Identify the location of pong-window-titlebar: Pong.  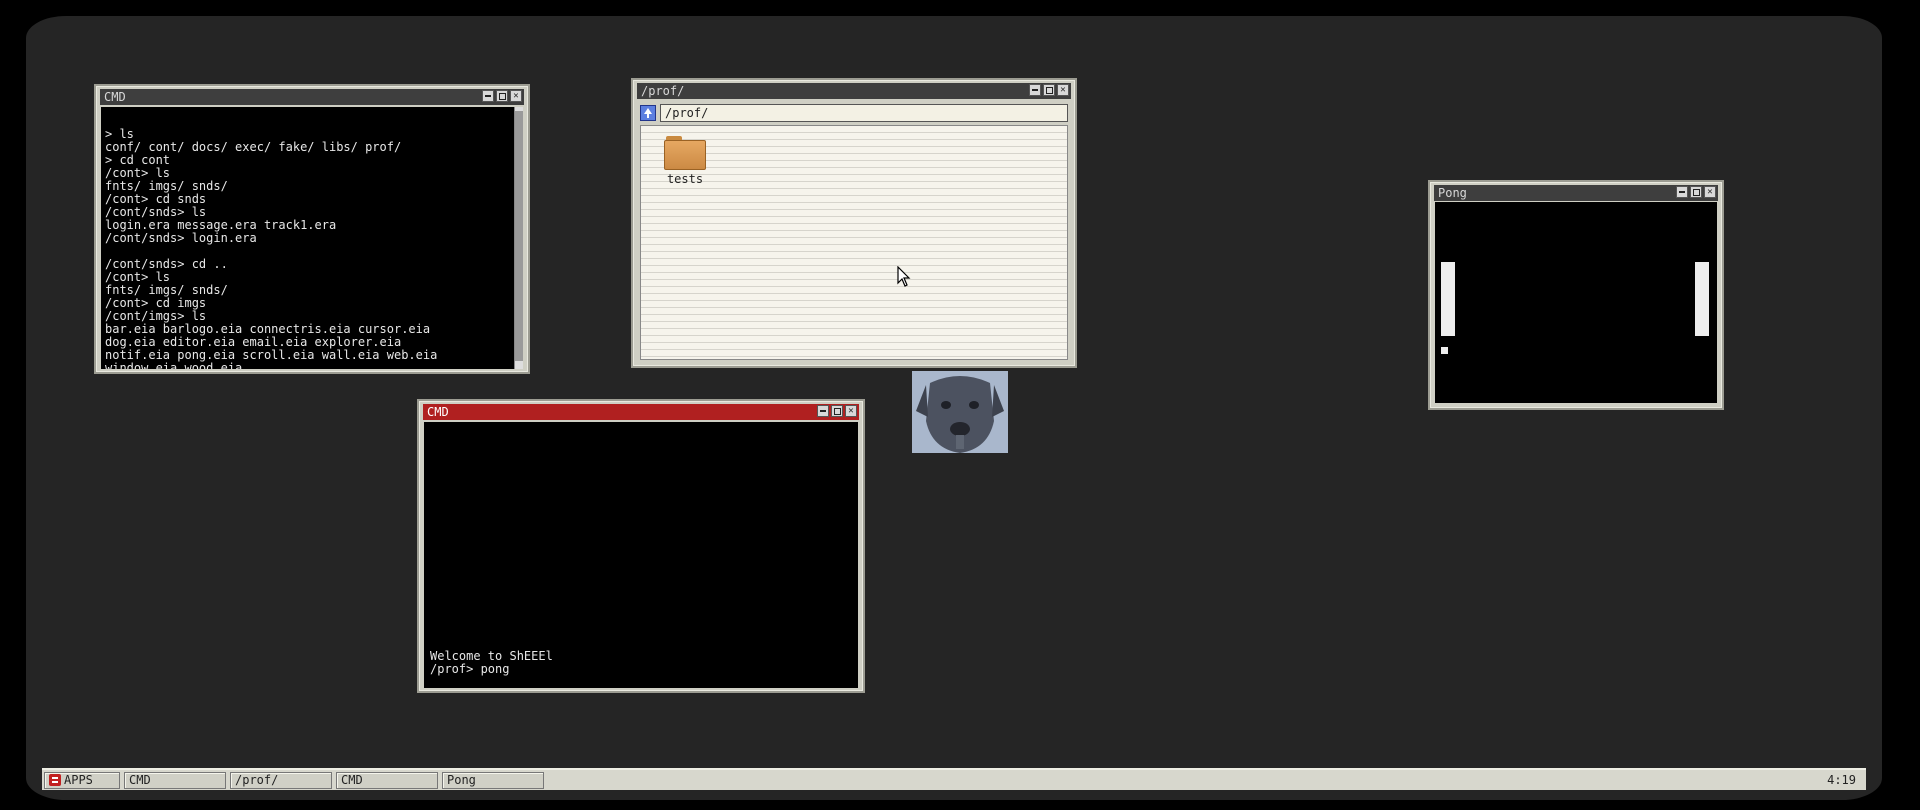
(1576, 193).